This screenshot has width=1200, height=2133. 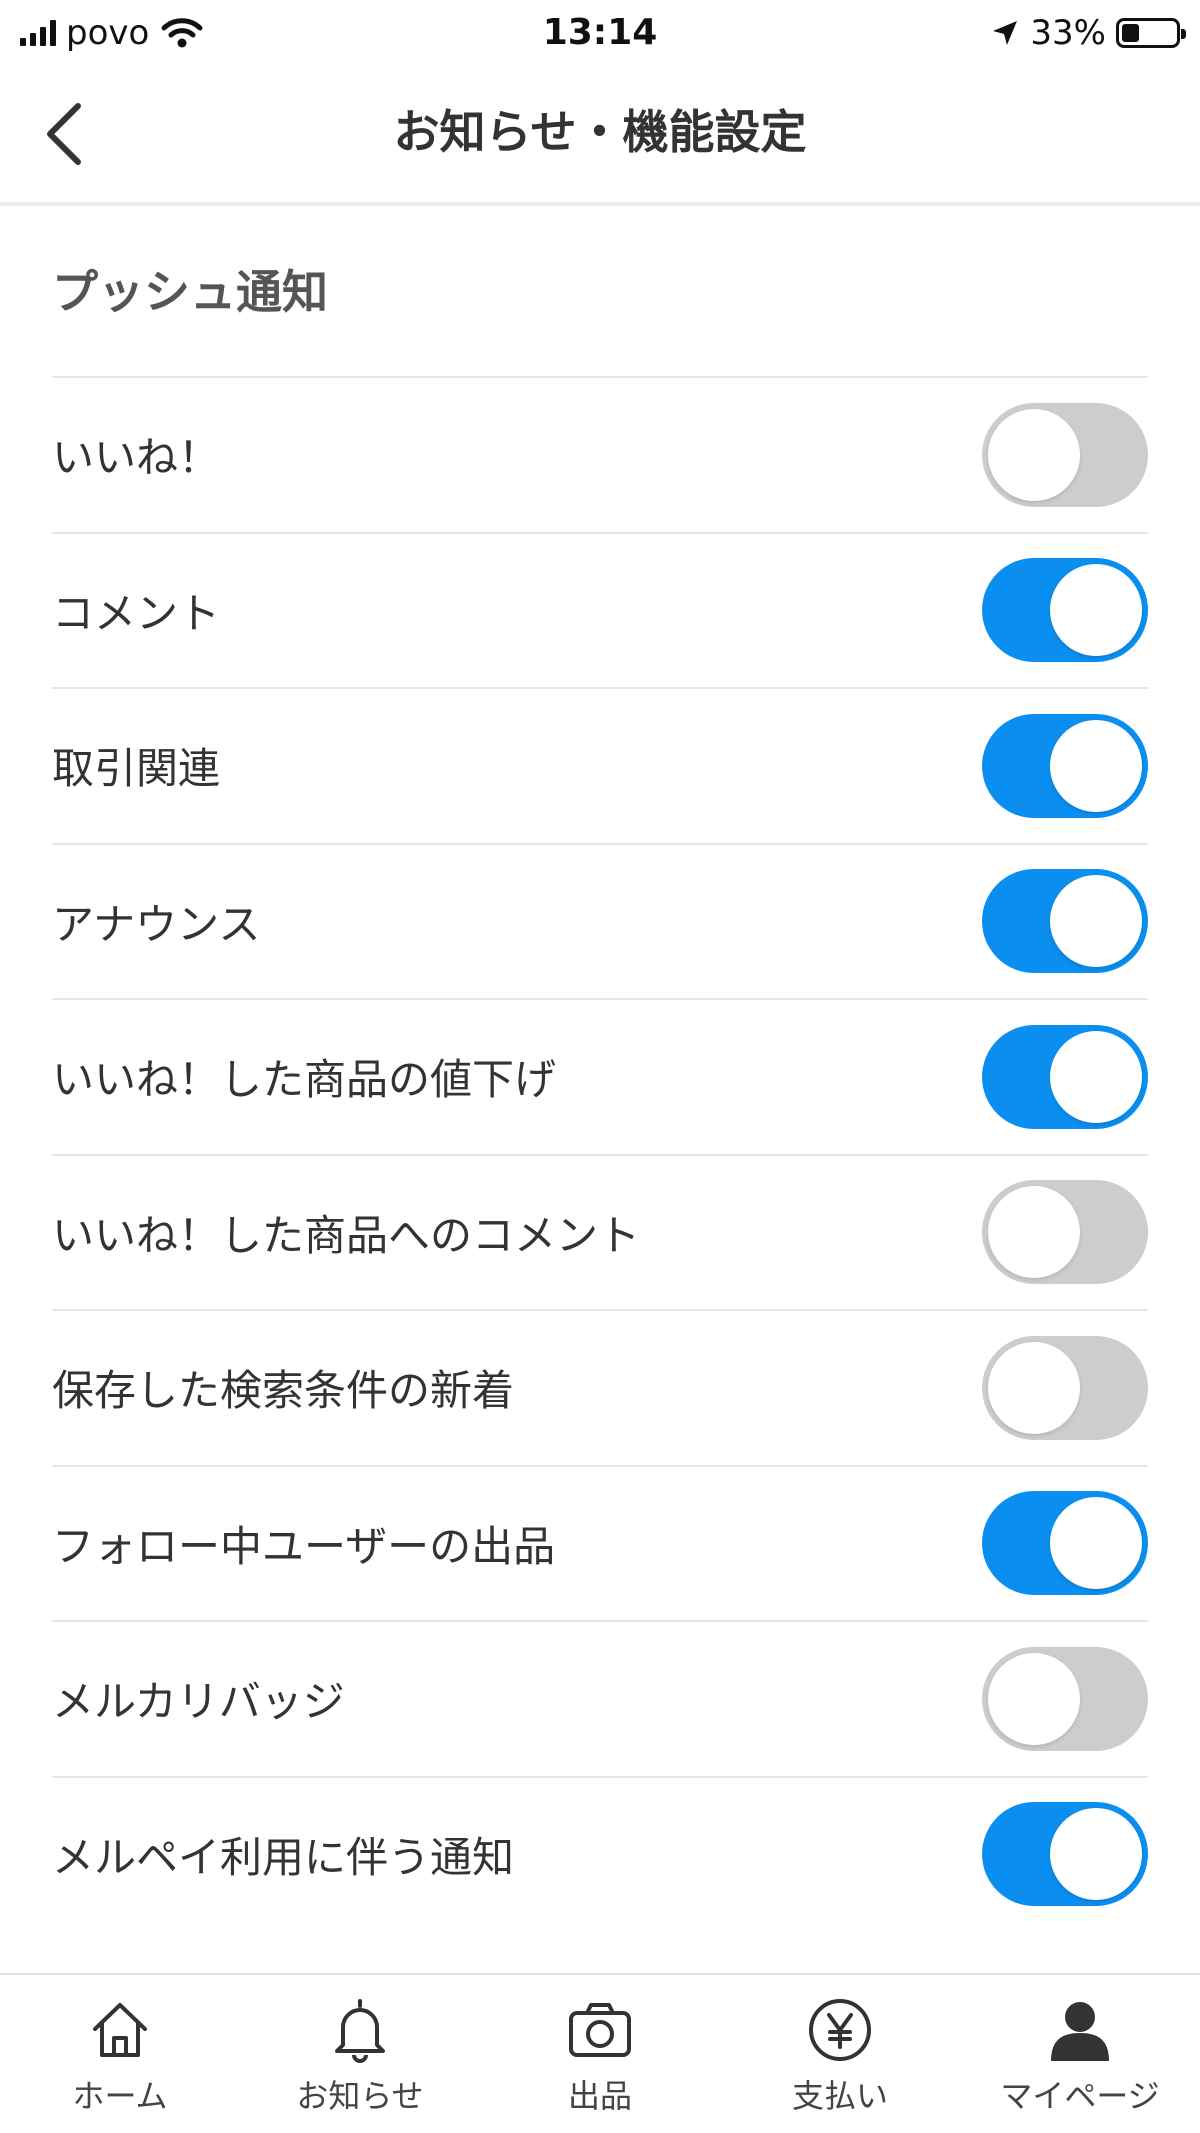 I want to click on tab-payment: 支払い, so click(x=840, y=2054).